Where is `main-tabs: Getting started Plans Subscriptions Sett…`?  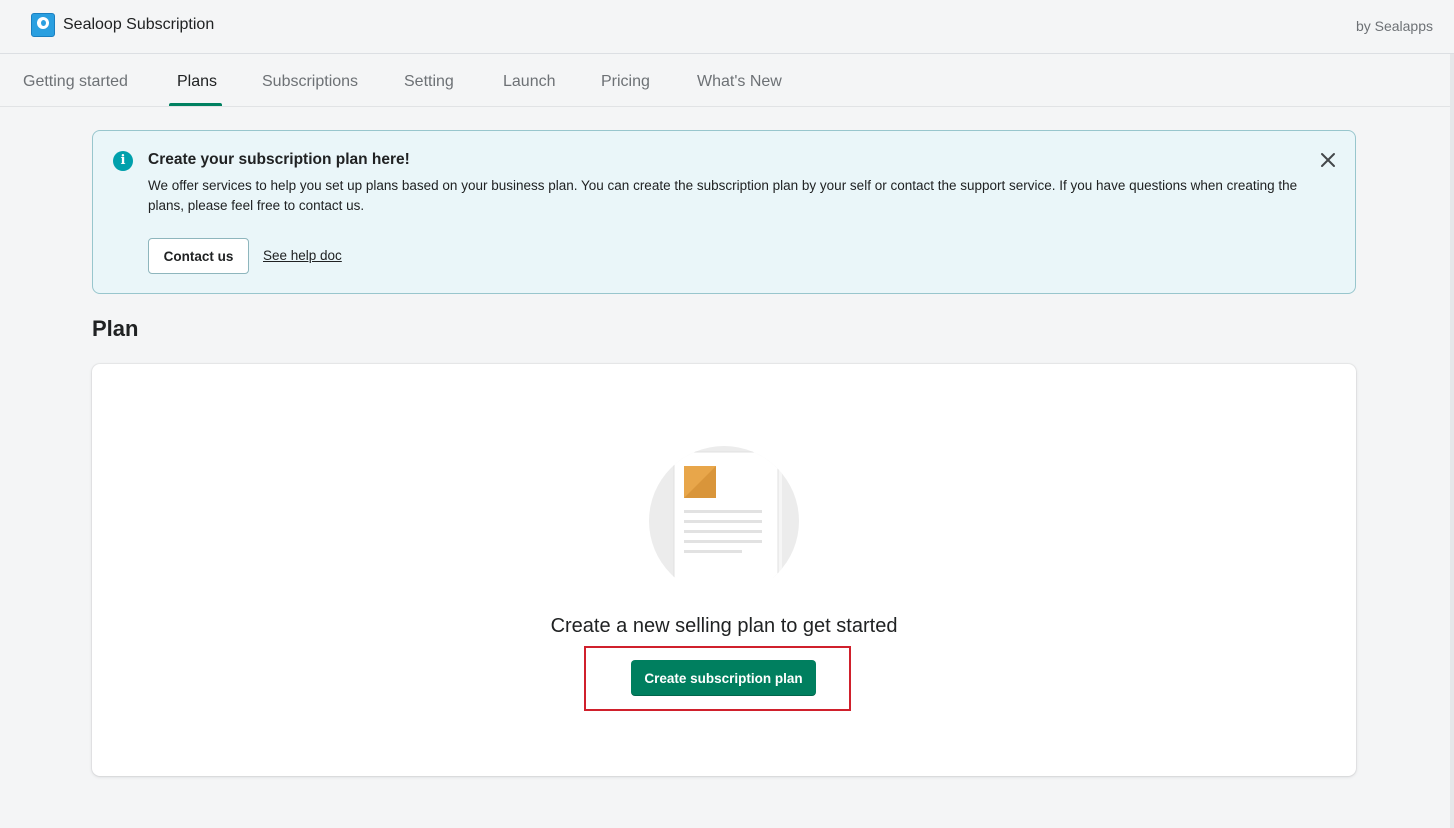 main-tabs: Getting started Plans Subscriptions Sett… is located at coordinates (725, 80).